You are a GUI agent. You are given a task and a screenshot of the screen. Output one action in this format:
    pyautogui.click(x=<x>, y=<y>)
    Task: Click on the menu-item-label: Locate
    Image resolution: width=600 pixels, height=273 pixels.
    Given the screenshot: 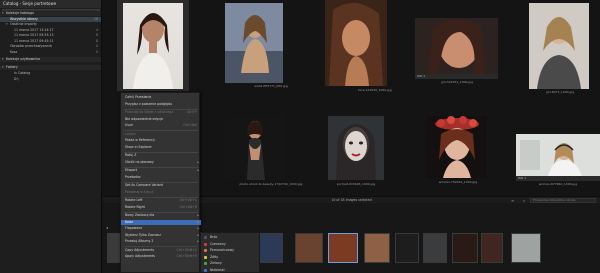 What is the action you would take?
    pyautogui.click(x=130, y=133)
    